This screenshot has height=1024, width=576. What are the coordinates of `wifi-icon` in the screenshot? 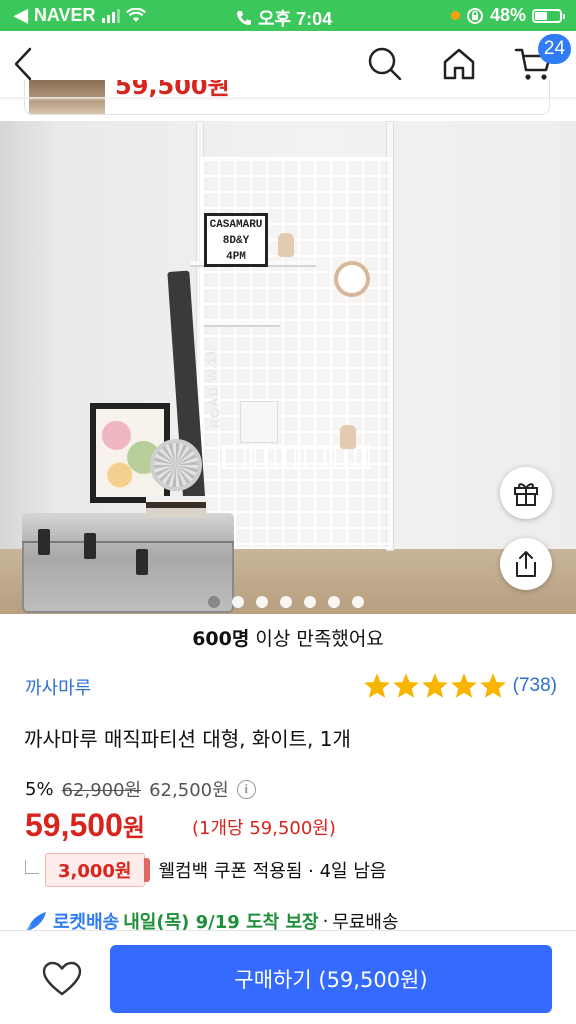 It's located at (135, 14).